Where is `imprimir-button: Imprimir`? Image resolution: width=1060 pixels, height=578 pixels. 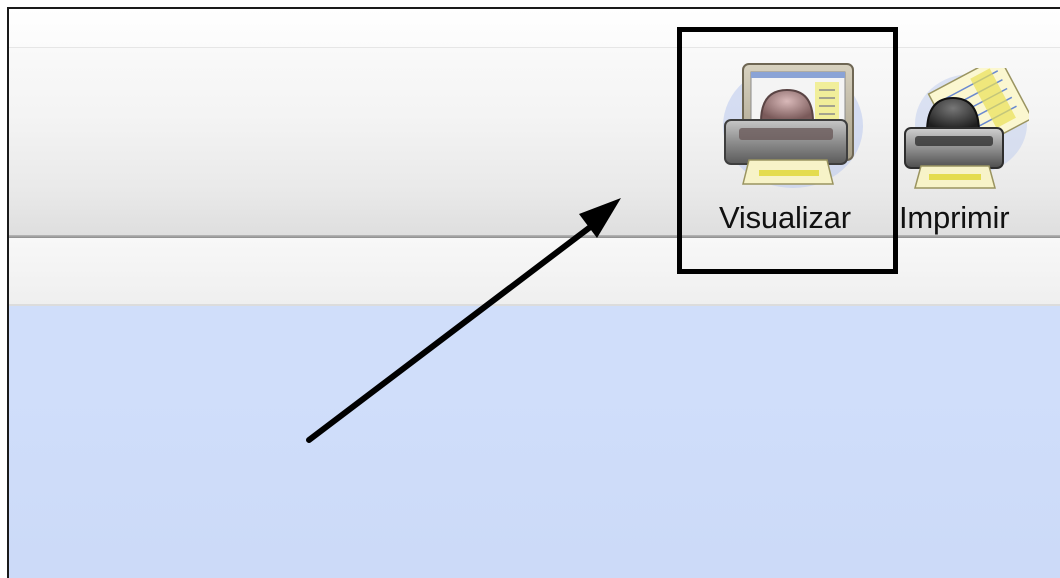 imprimir-button: Imprimir is located at coordinates (974, 143).